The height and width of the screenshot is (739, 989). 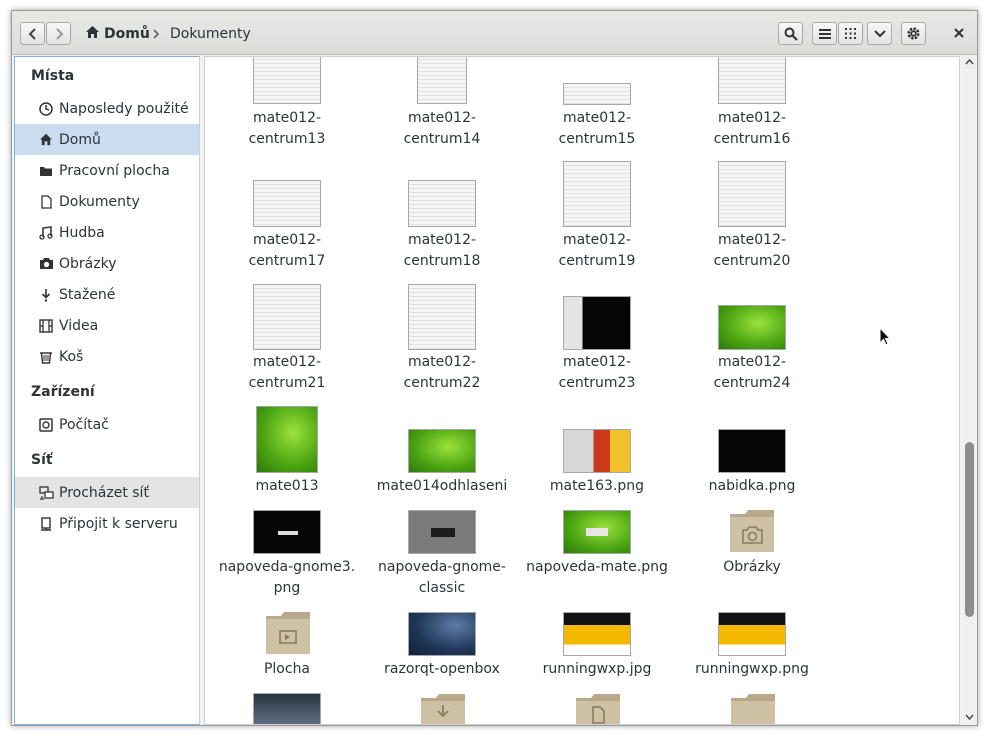 I want to click on close-window-button, so click(x=959, y=33).